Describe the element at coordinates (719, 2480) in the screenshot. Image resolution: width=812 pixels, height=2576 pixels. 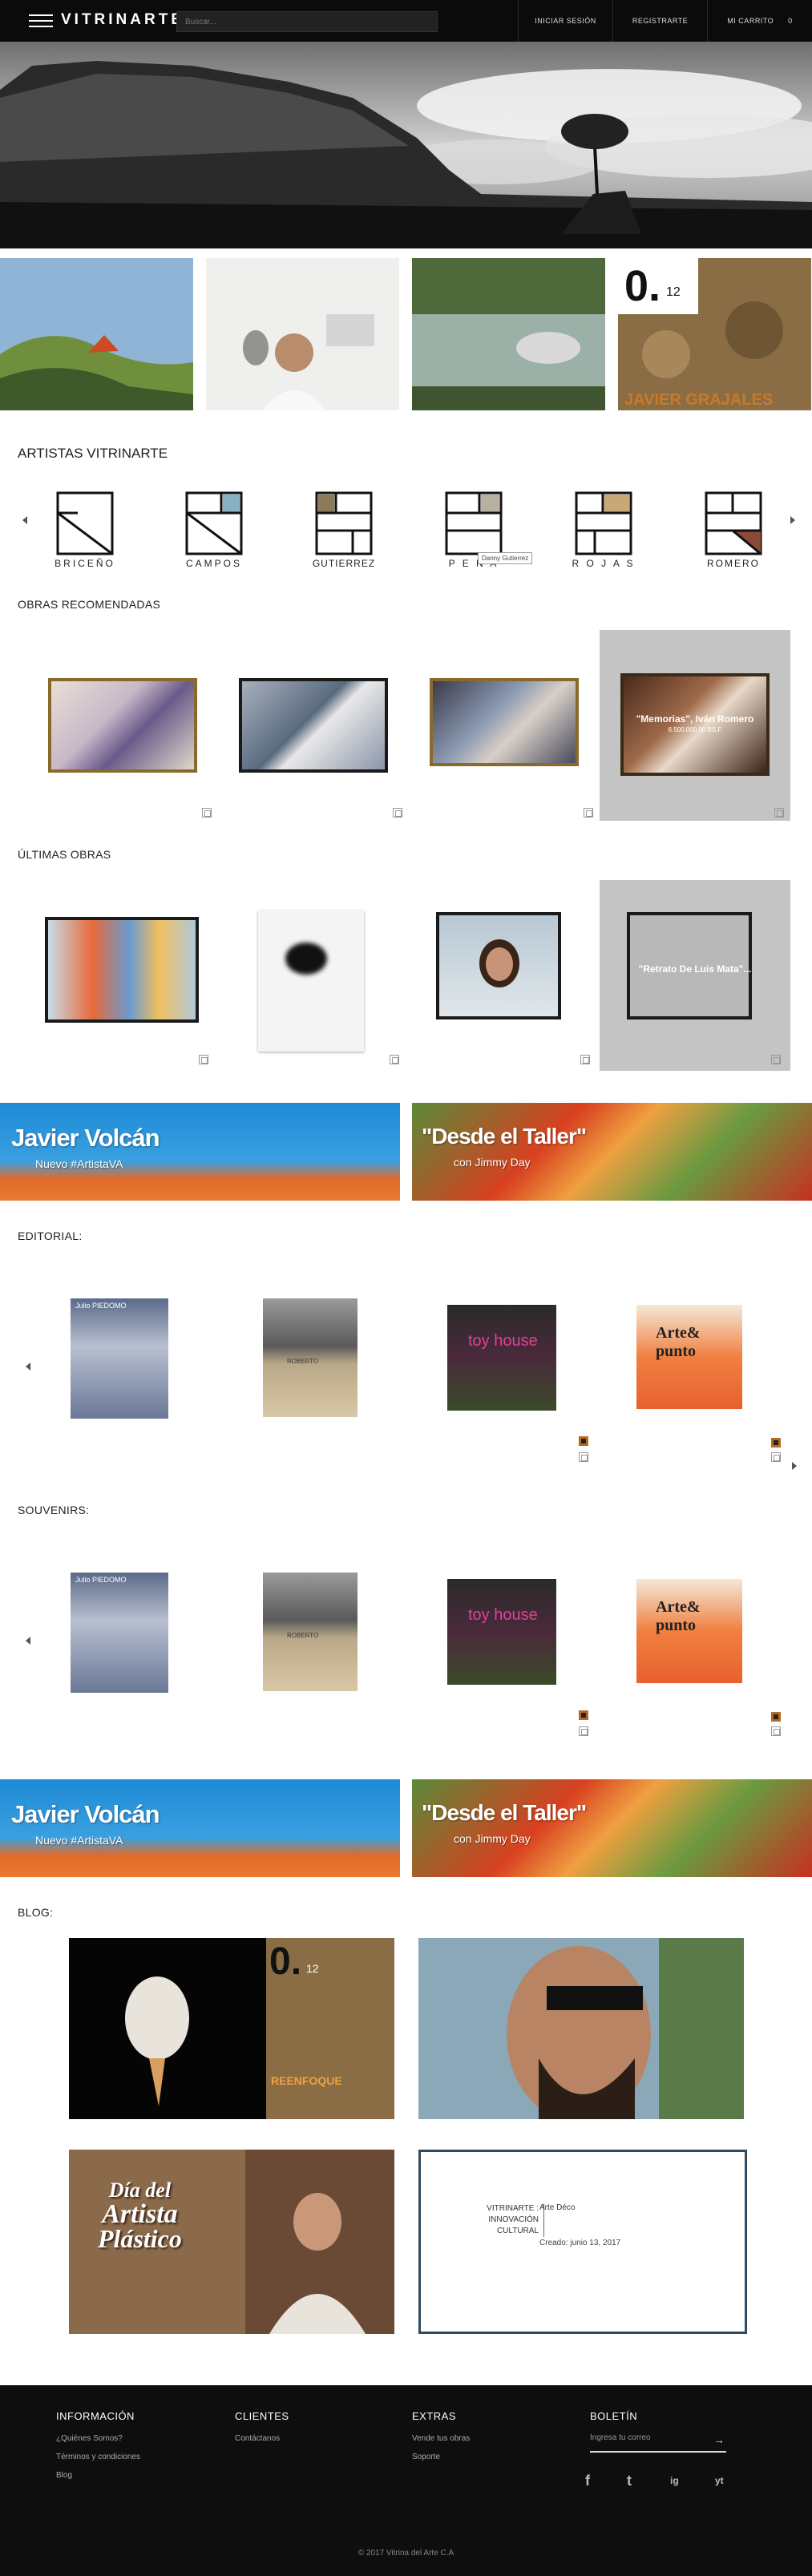
I see `youtube-icon: yt` at that location.